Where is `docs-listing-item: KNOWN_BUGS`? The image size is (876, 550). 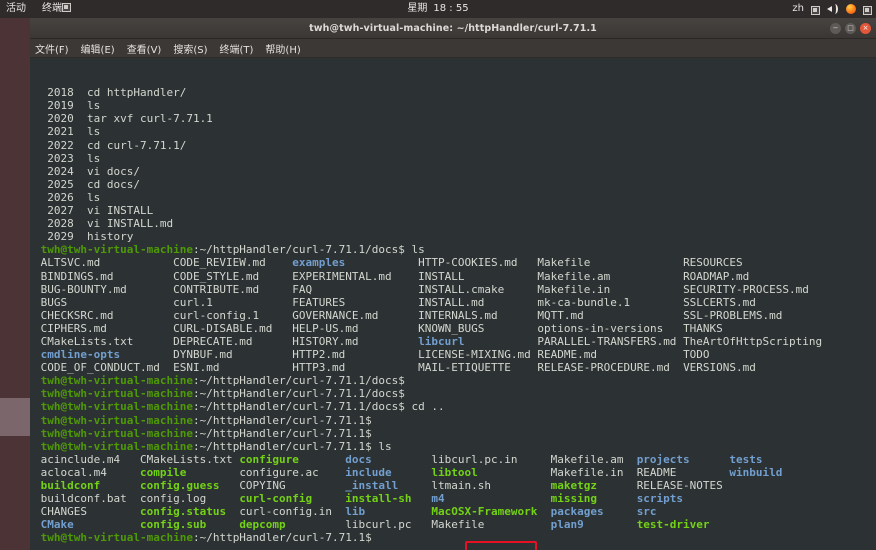
docs-listing-item: KNOWN_BUGS is located at coordinates (478, 328).